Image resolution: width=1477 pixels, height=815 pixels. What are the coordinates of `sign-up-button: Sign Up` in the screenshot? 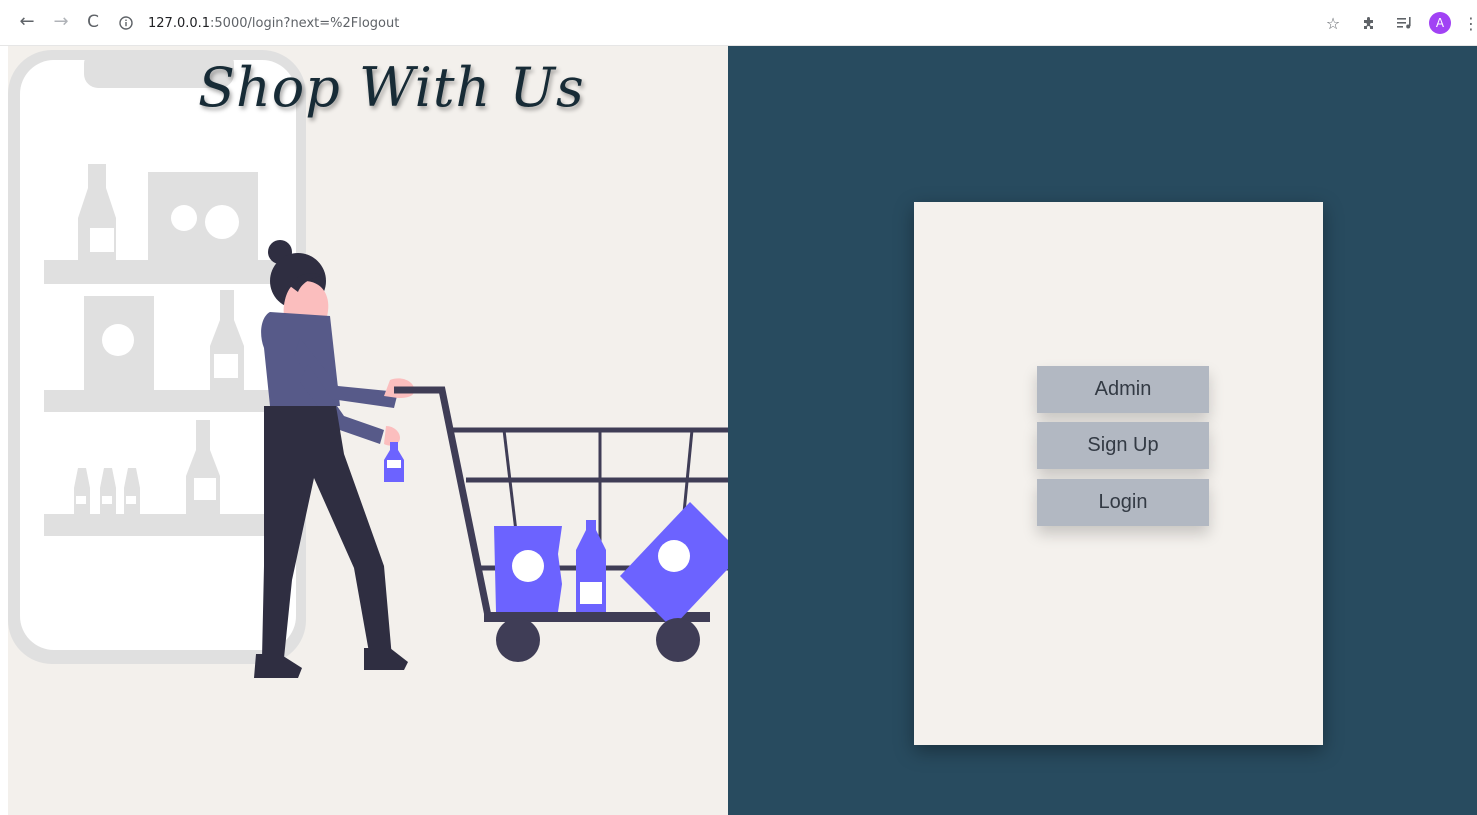 It's located at (1123, 445).